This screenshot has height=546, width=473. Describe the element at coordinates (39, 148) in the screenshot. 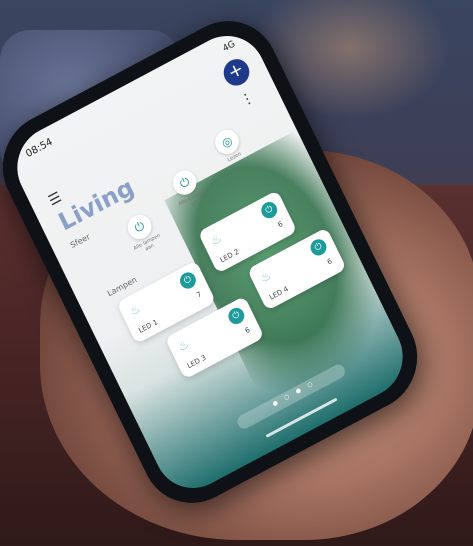

I see `status-time: 08:54` at that location.